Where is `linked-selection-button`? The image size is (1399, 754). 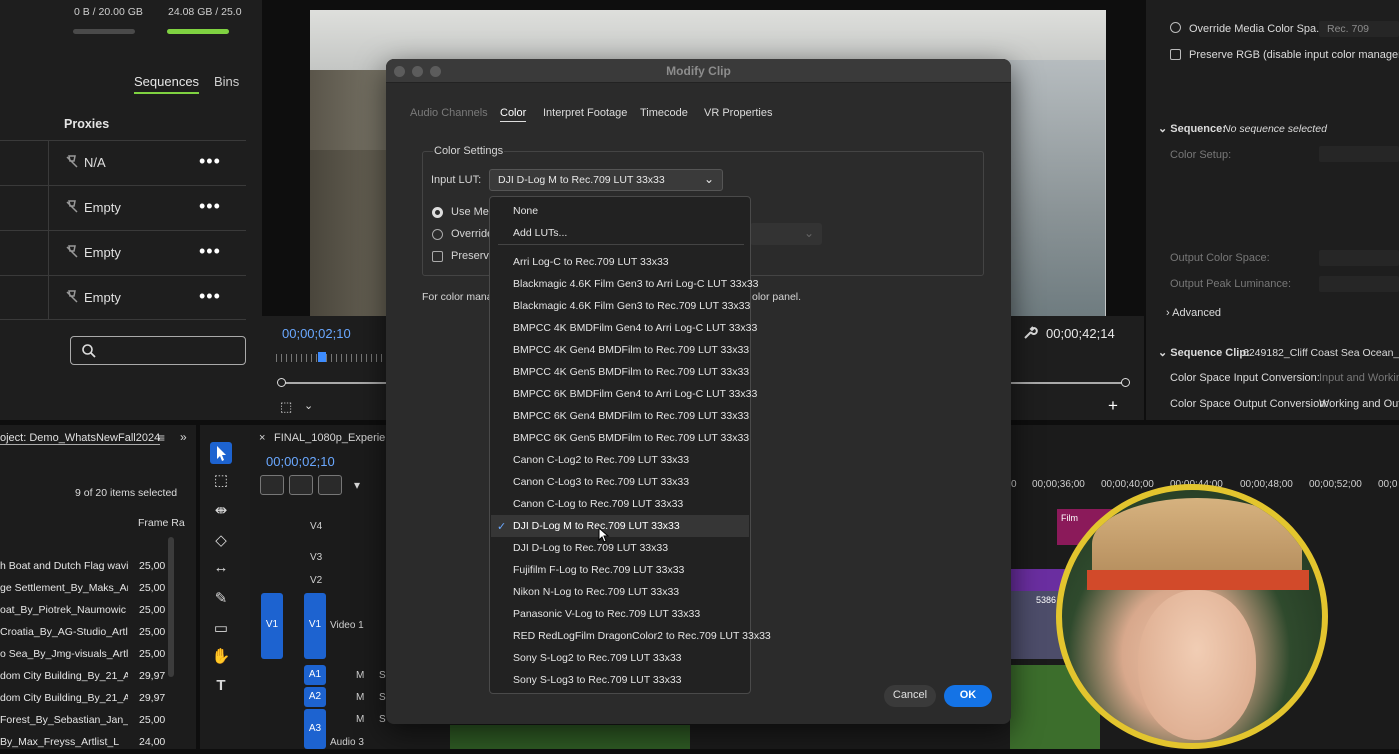
linked-selection-button is located at coordinates (301, 485).